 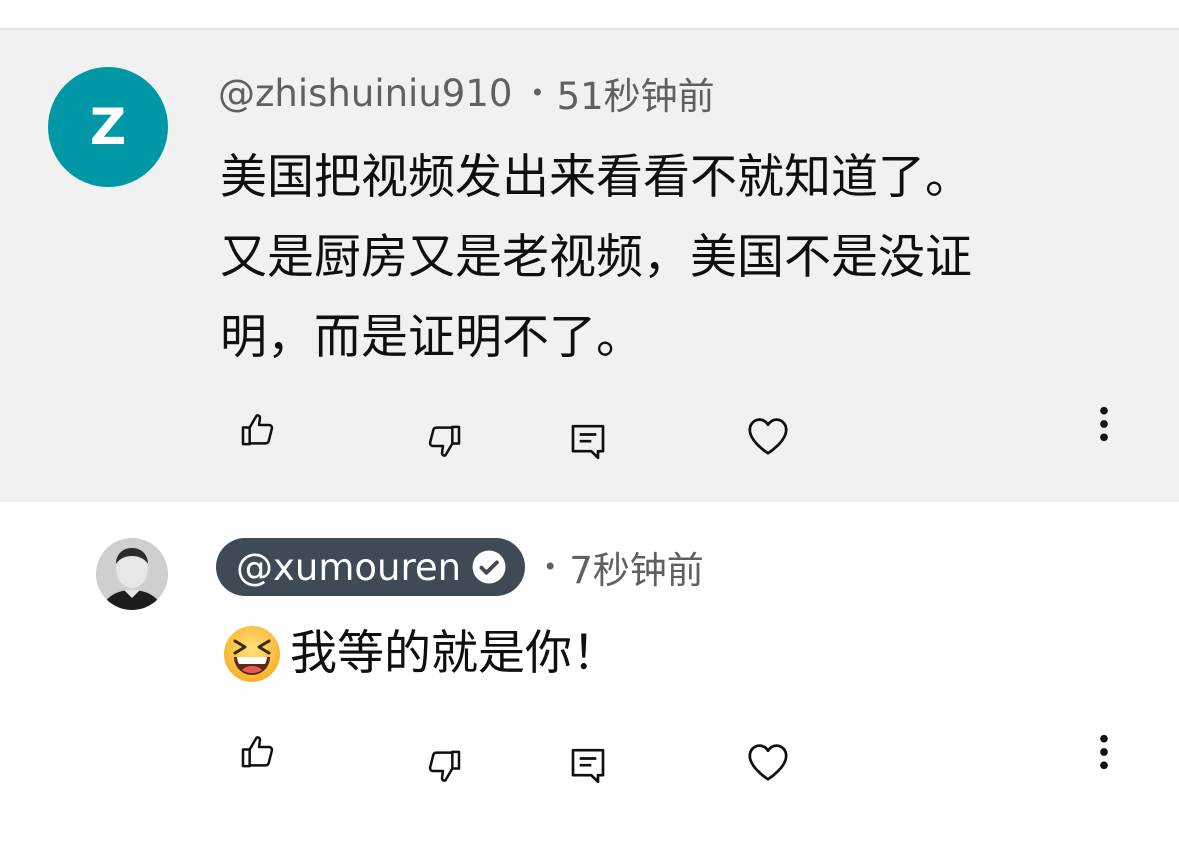 What do you see at coordinates (252, 654) in the screenshot?
I see `grinning-squinting-face-emoji` at bounding box center [252, 654].